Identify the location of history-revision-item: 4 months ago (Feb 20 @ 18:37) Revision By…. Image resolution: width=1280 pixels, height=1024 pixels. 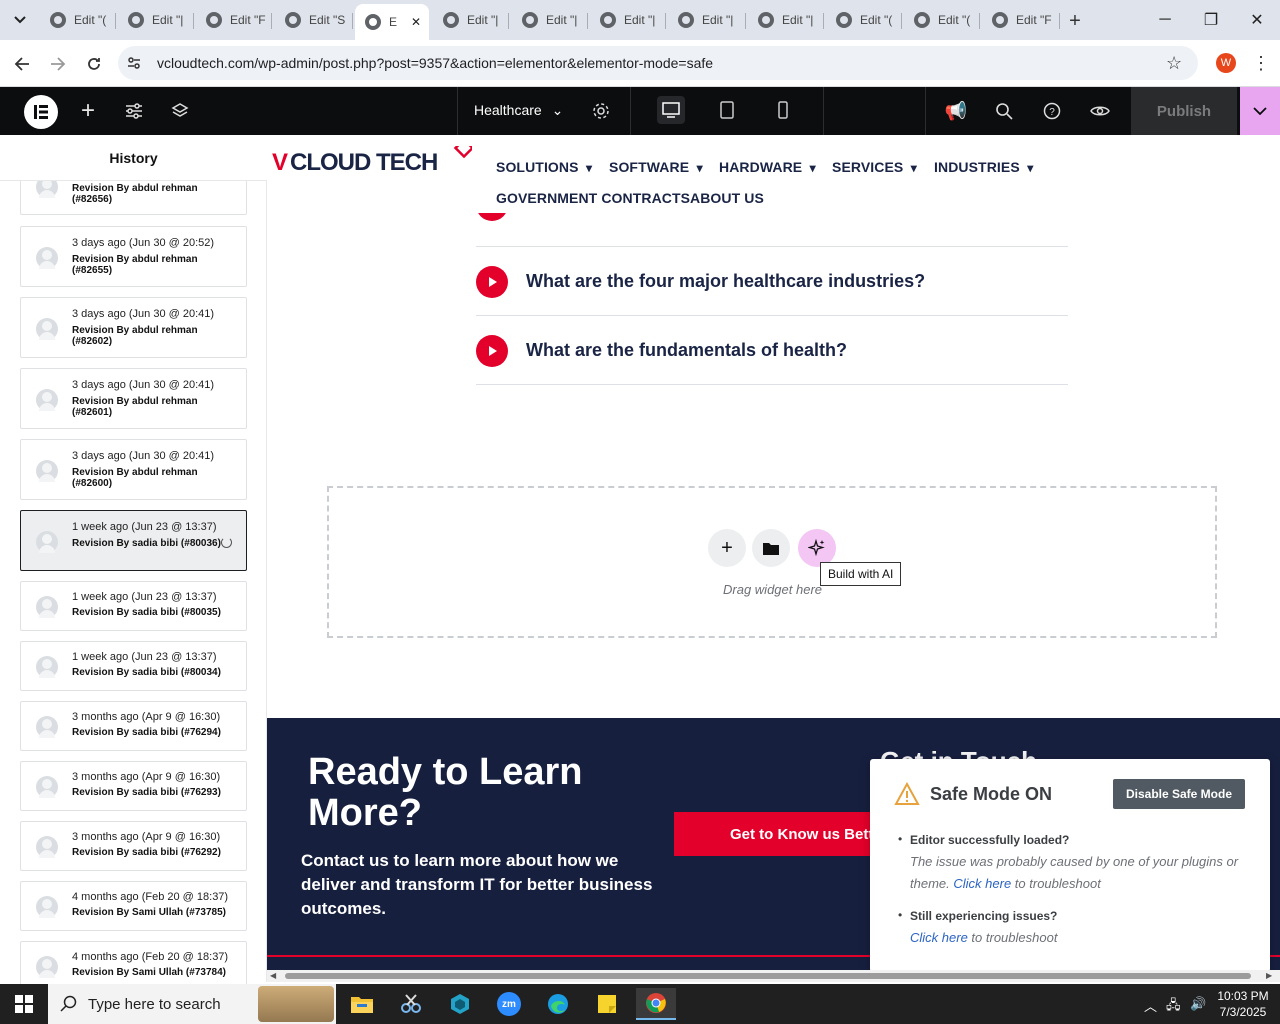
(133, 906).